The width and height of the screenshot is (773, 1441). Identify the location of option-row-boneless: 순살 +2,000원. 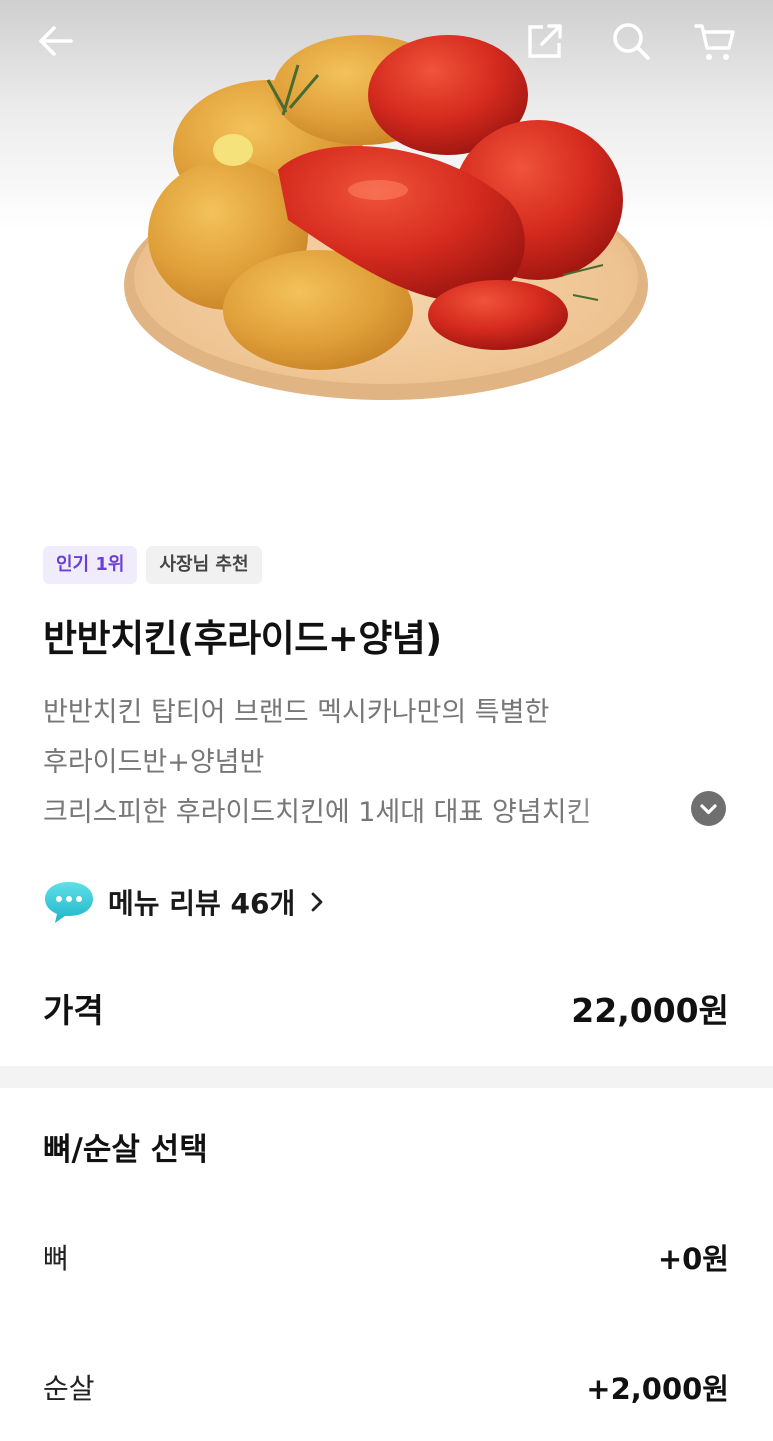
(386, 1387).